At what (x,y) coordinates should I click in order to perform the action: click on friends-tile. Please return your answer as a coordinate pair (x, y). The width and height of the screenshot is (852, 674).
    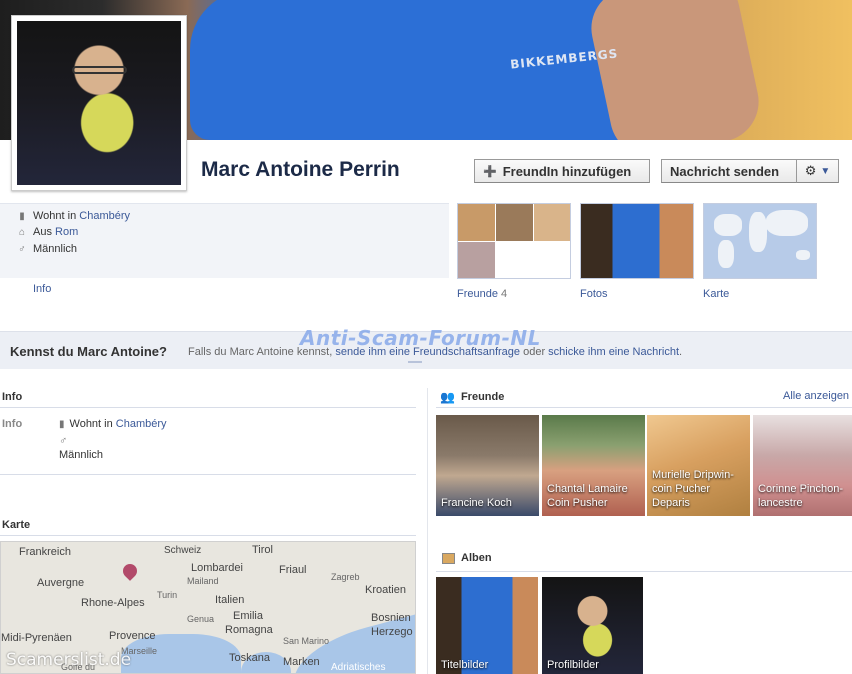
    Looking at the image, I should click on (514, 241).